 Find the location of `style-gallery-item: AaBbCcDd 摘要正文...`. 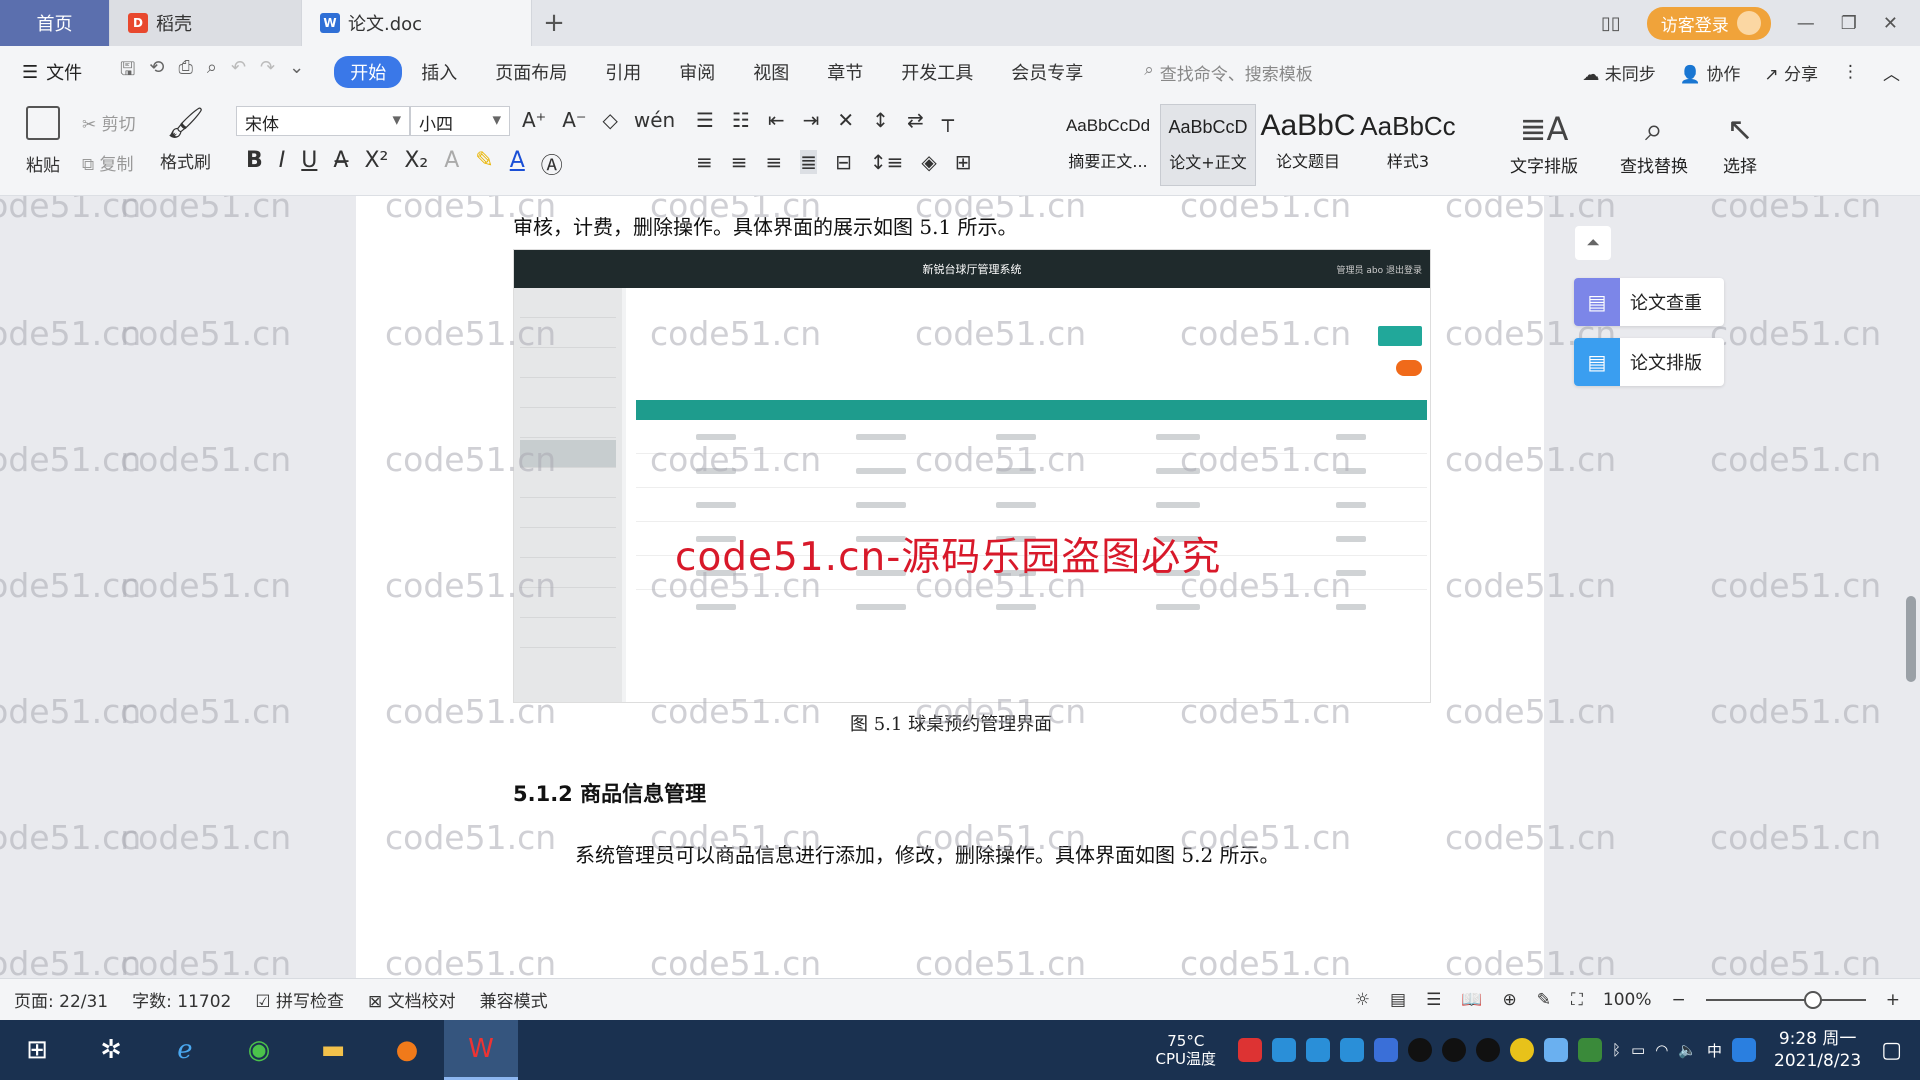

style-gallery-item: AaBbCcDd 摘要正文... is located at coordinates (1108, 145).